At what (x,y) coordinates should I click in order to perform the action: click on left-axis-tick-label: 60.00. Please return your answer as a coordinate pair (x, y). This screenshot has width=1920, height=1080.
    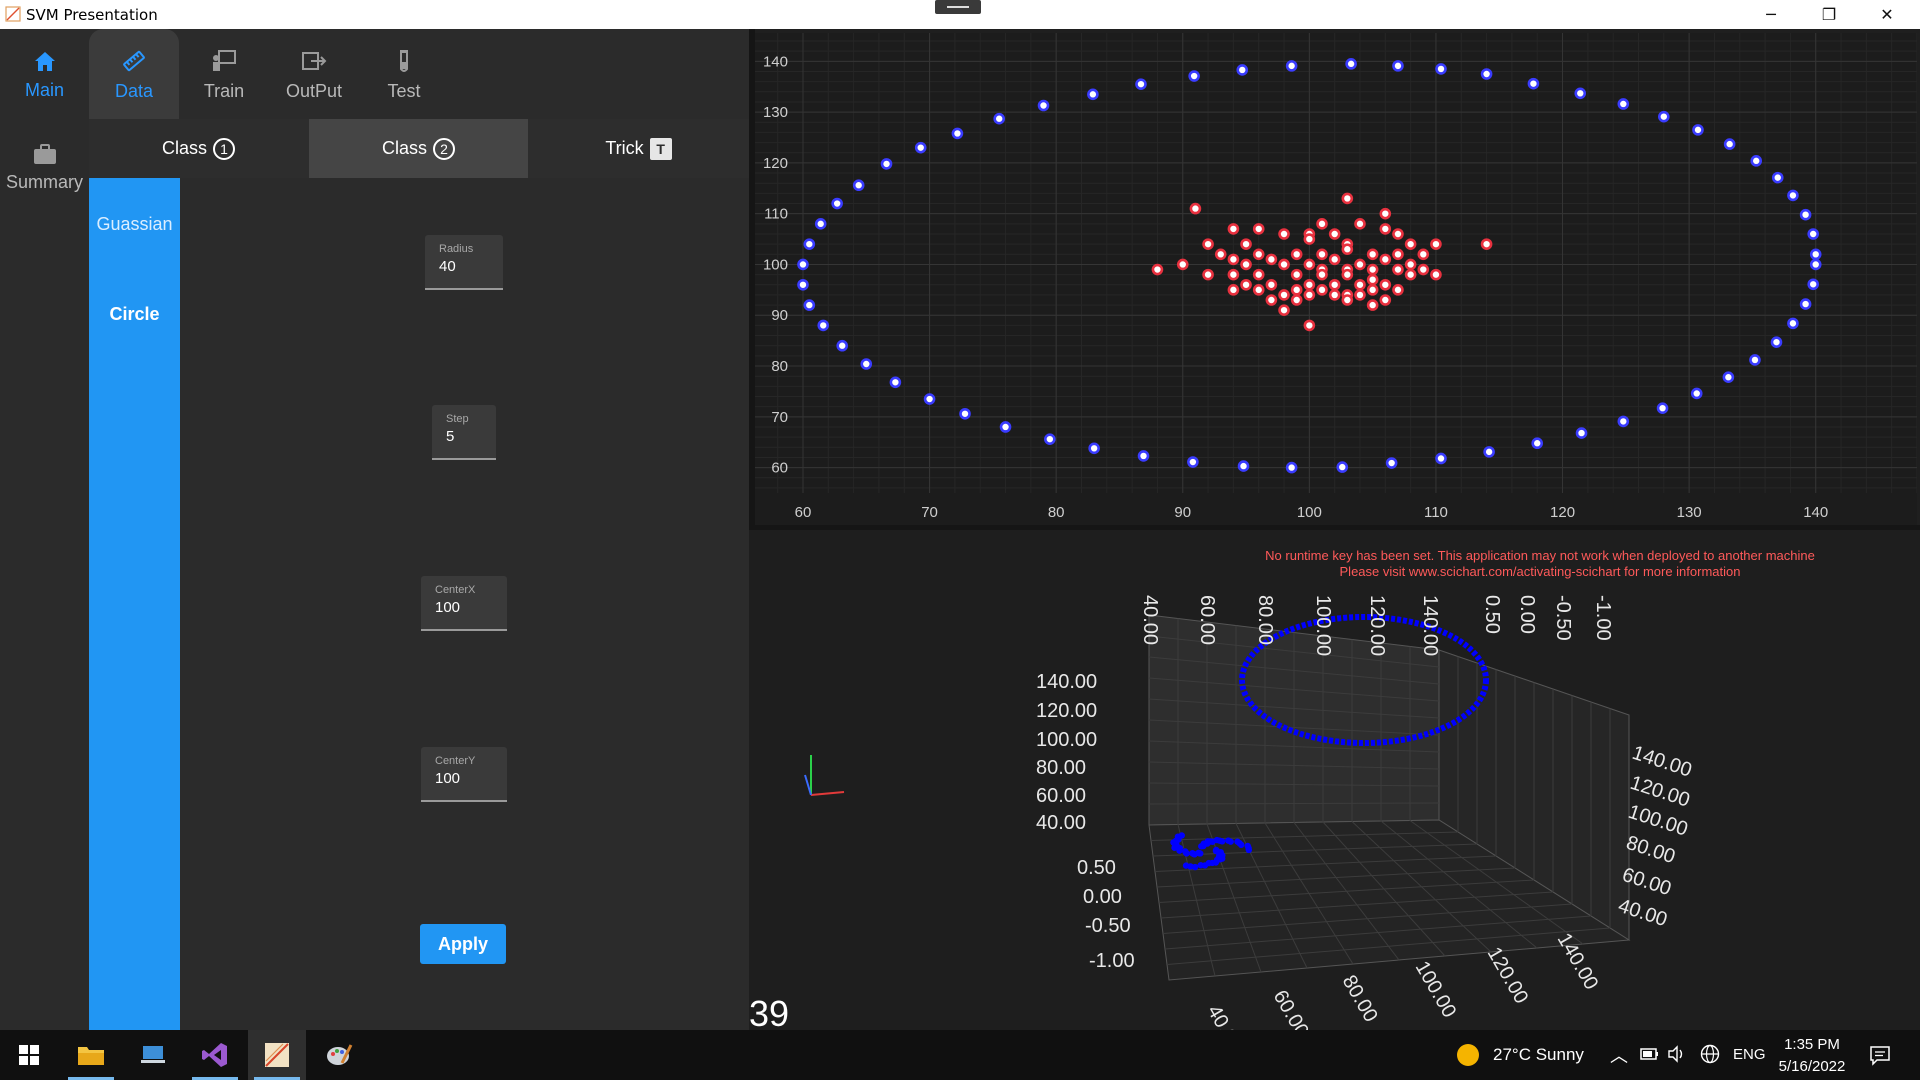
    Looking at the image, I should click on (1061, 796).